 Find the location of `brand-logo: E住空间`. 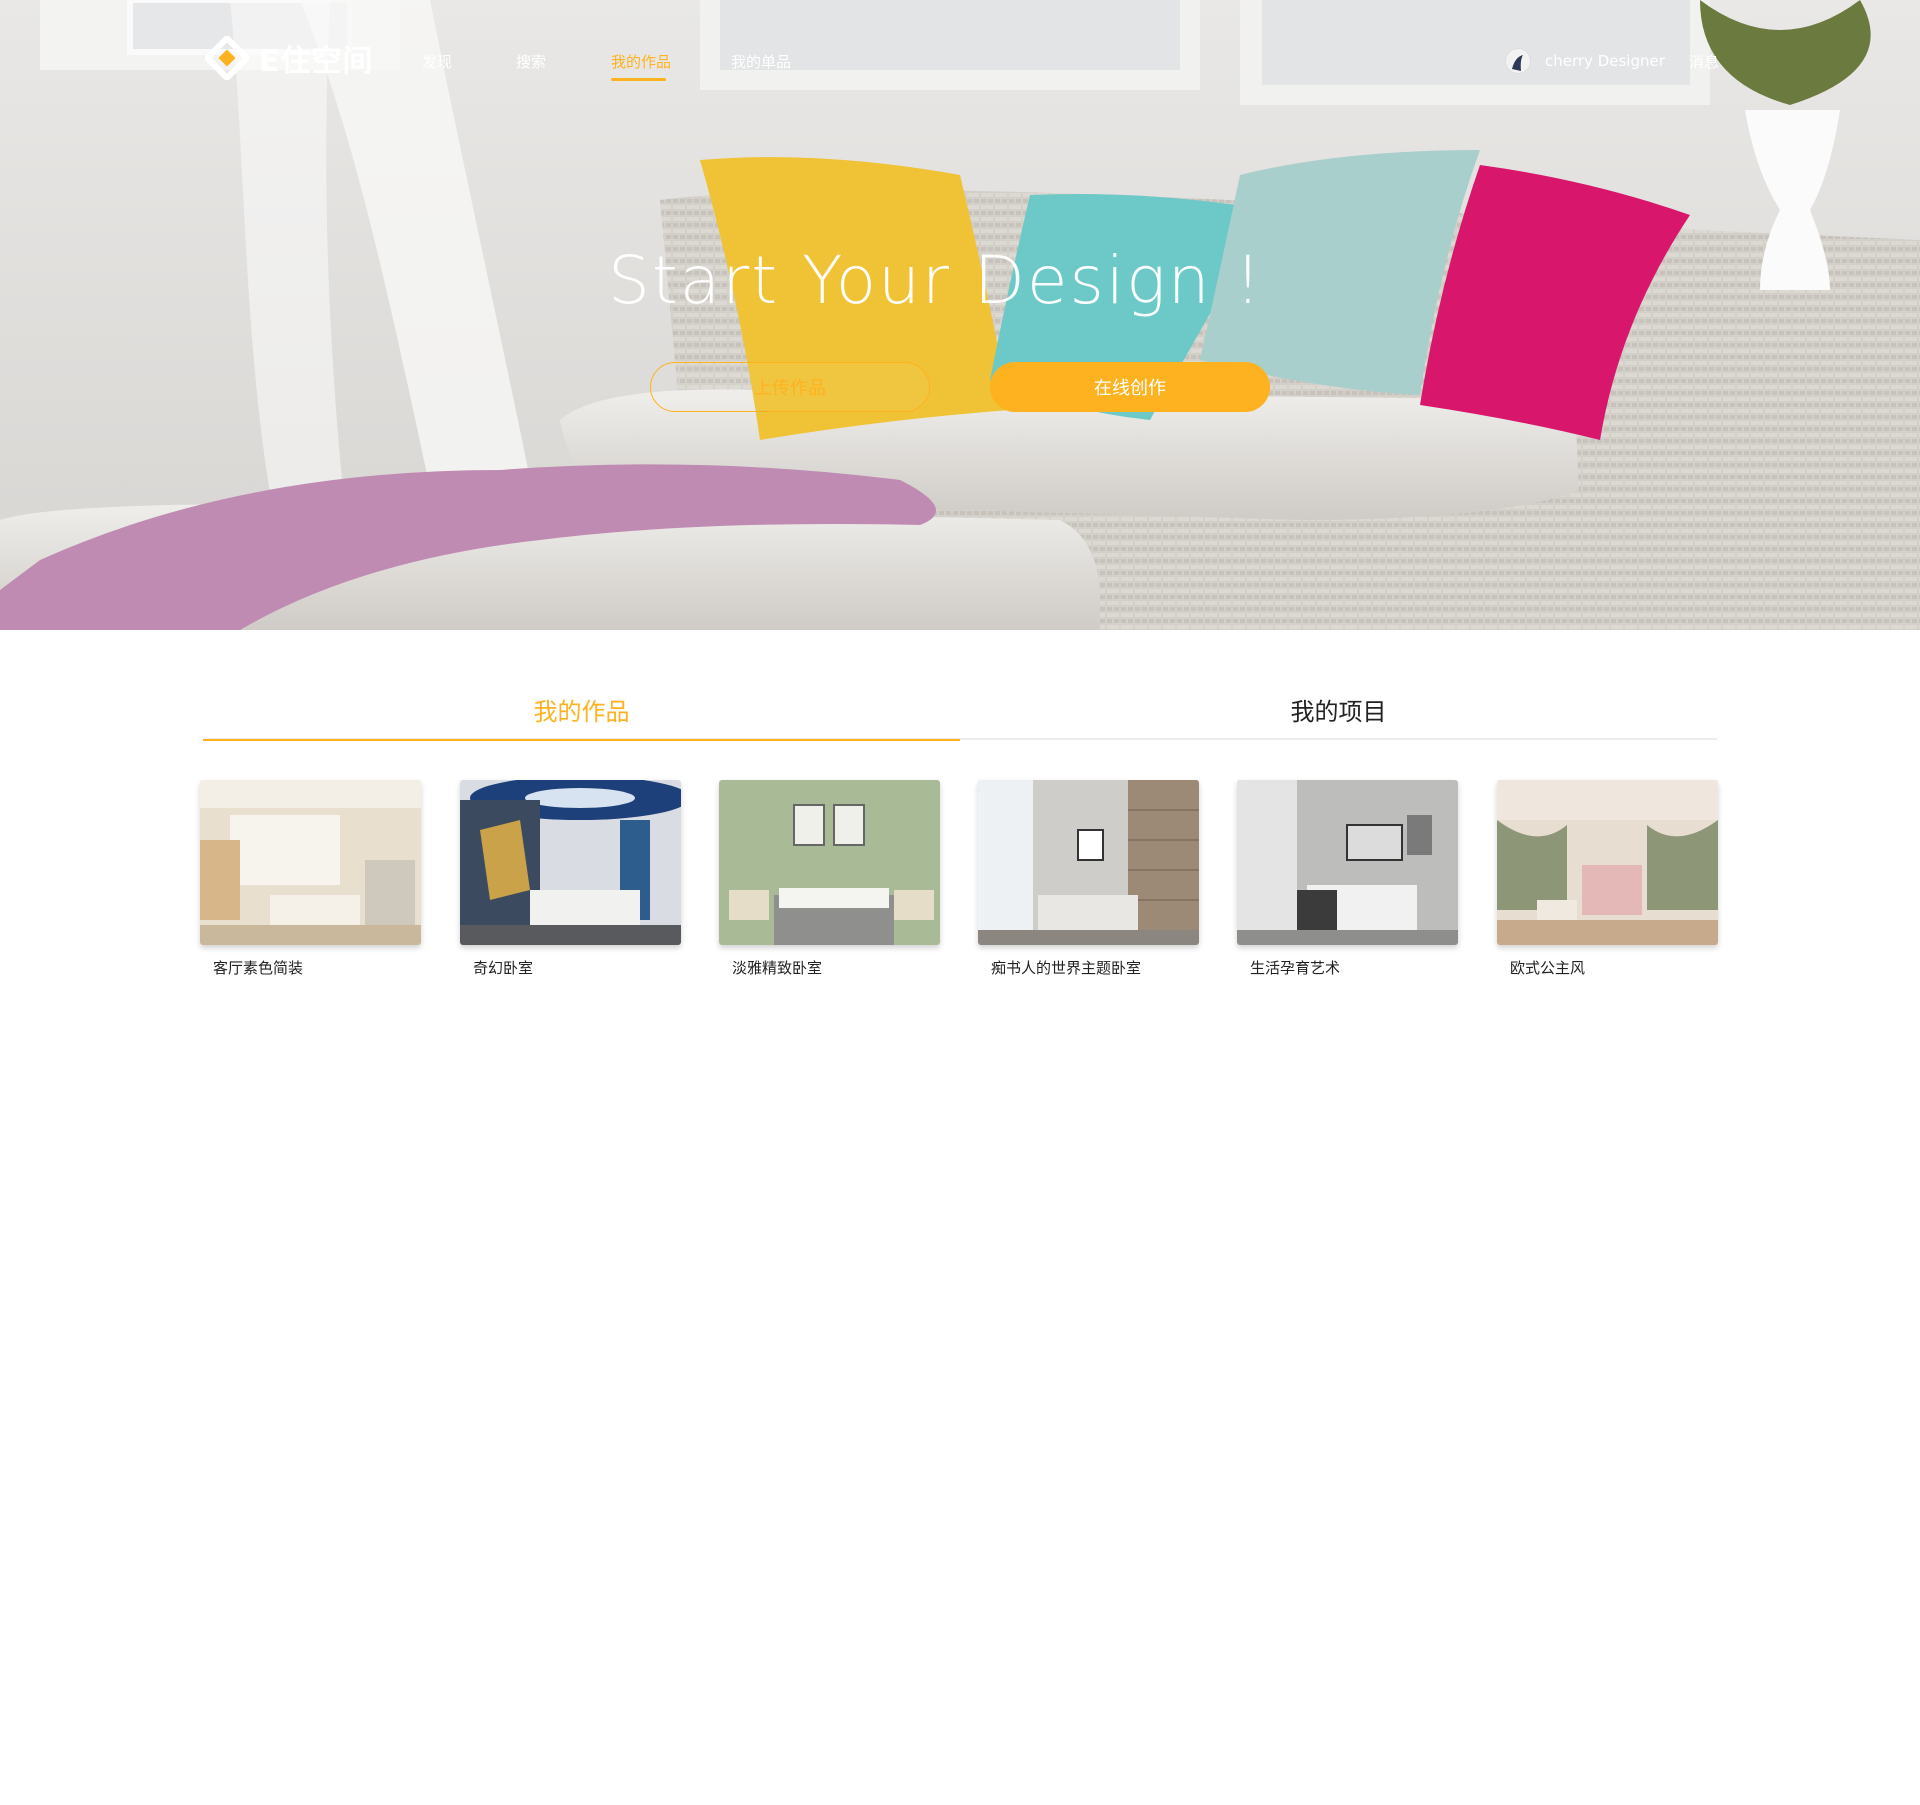

brand-logo: E住空间 is located at coordinates (289, 58).